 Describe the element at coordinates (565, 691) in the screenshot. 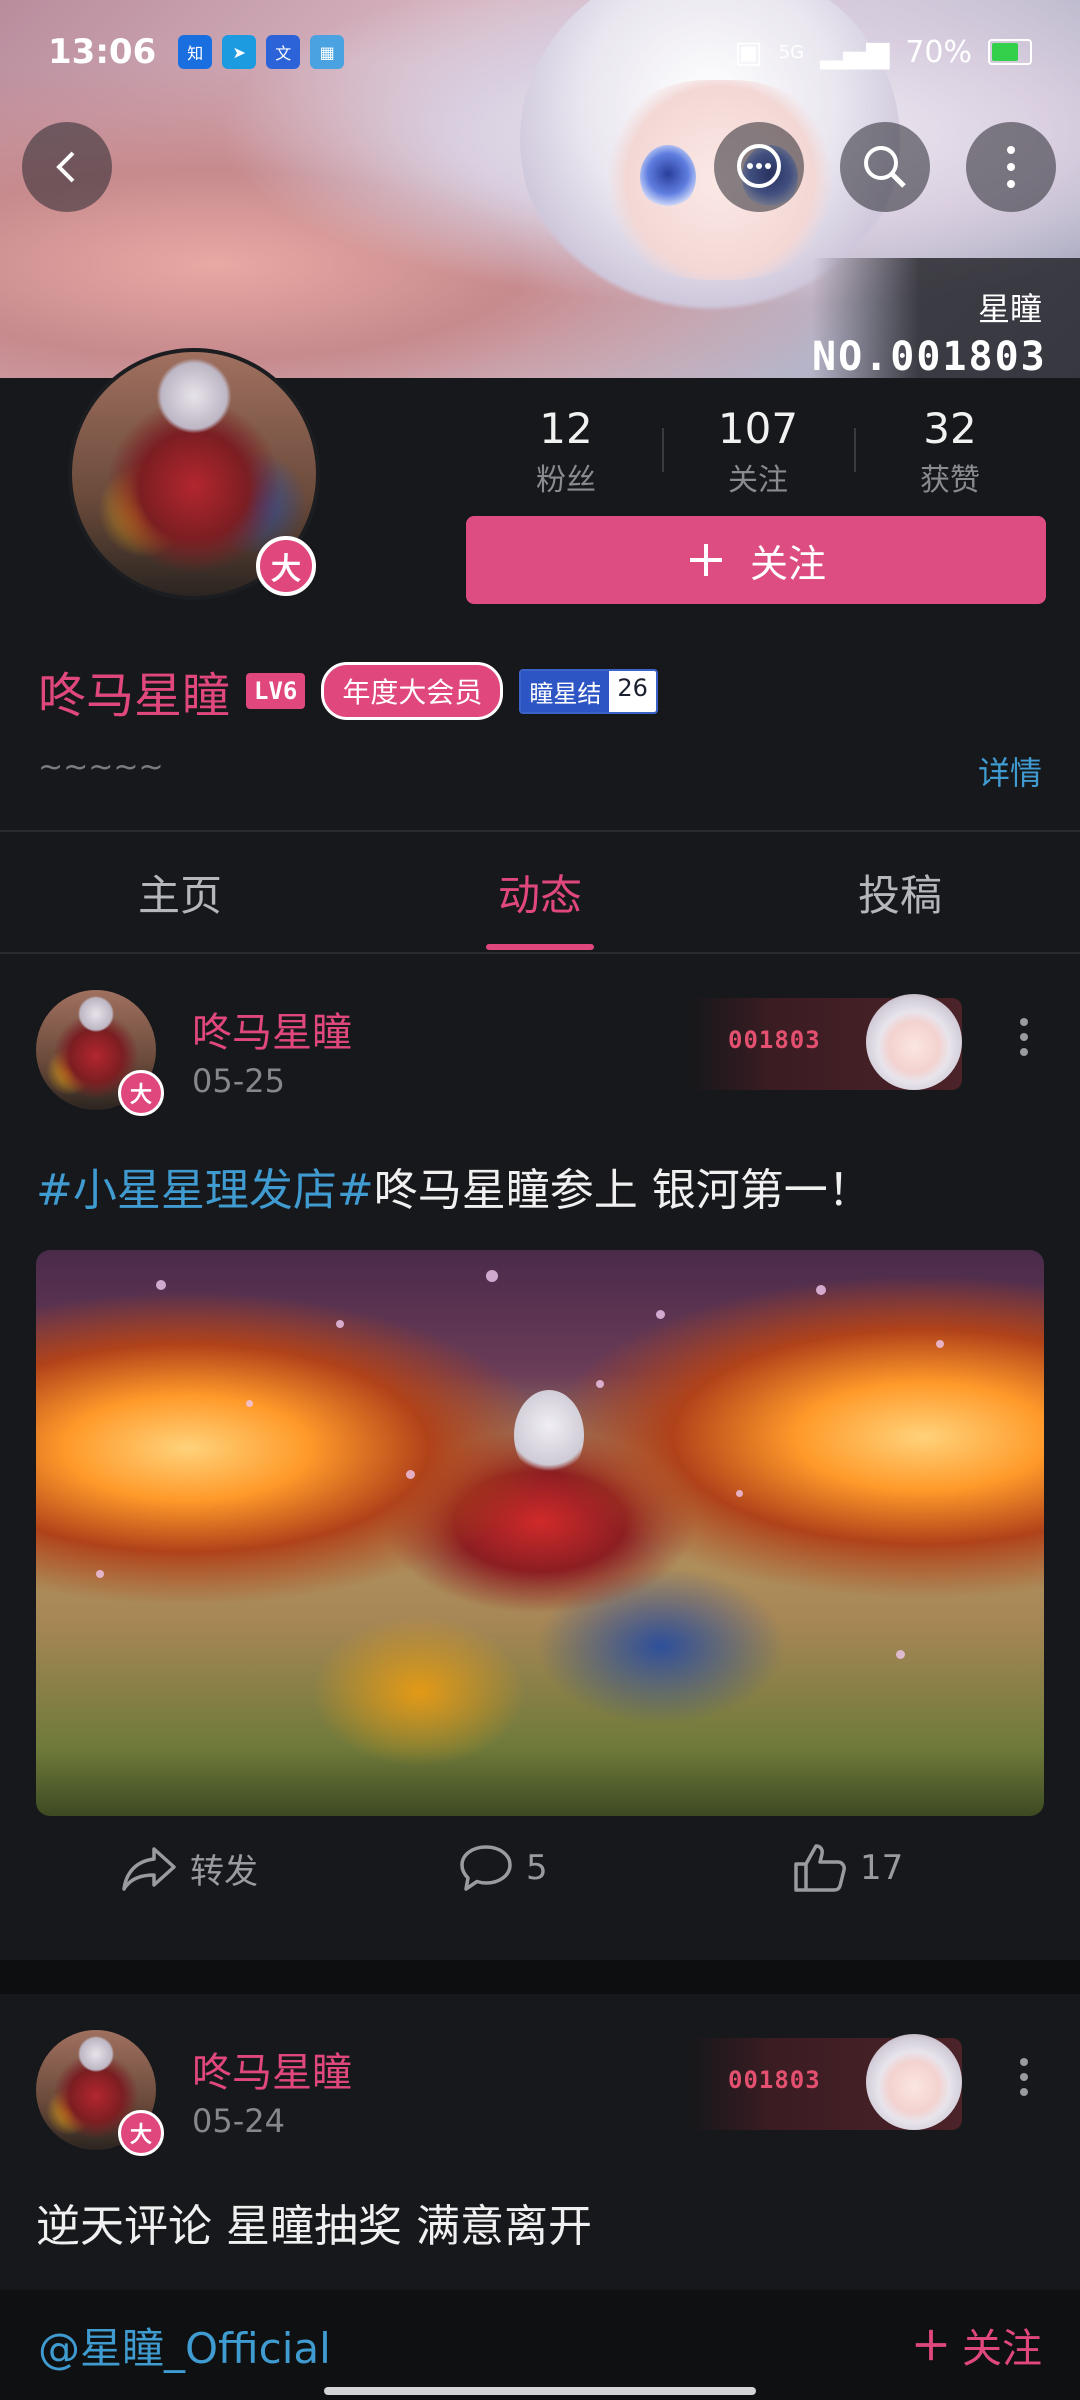

I see `fan-medal-name: 瞳星结` at that location.